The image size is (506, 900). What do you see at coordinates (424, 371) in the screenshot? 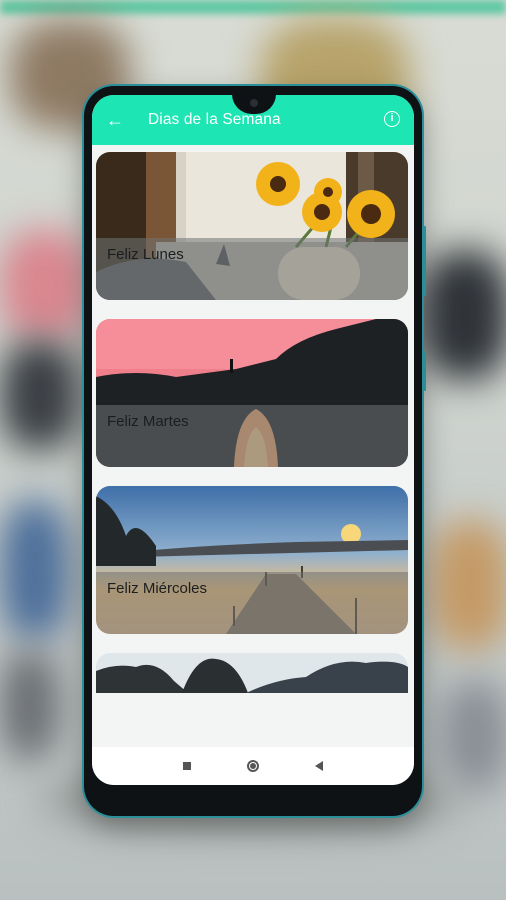
I see `power-button` at bounding box center [424, 371].